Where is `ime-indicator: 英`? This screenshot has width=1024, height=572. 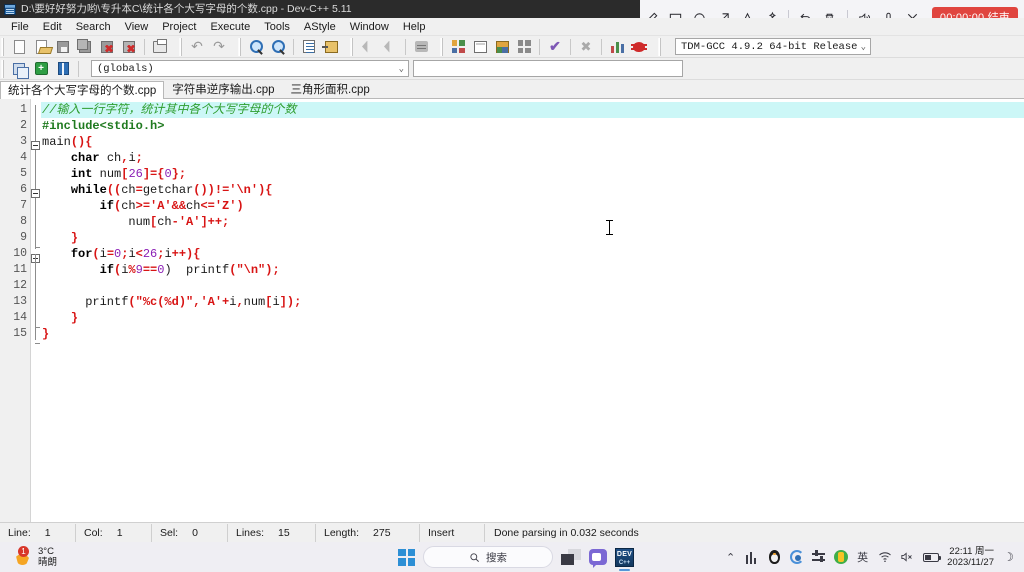 ime-indicator: 英 is located at coordinates (862, 557).